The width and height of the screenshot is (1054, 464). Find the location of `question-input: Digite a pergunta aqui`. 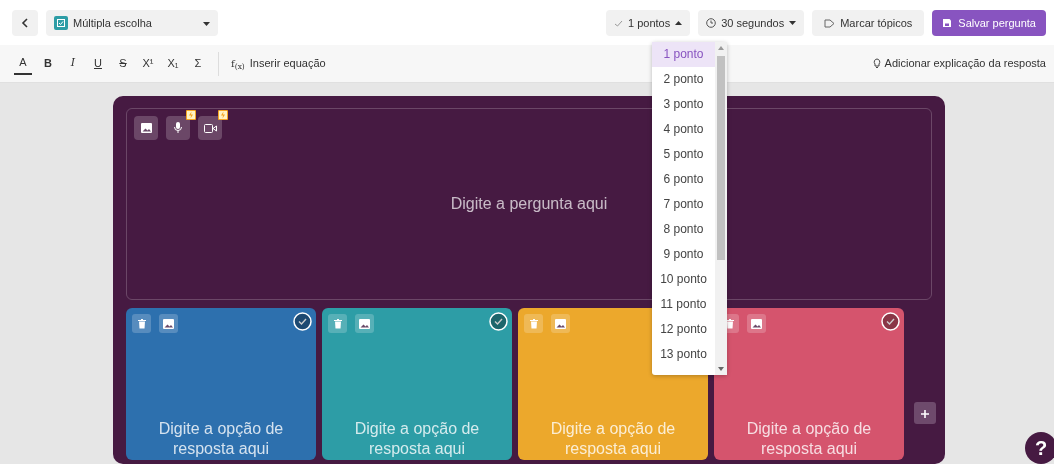

question-input: Digite a pergunta aqui is located at coordinates (529, 204).